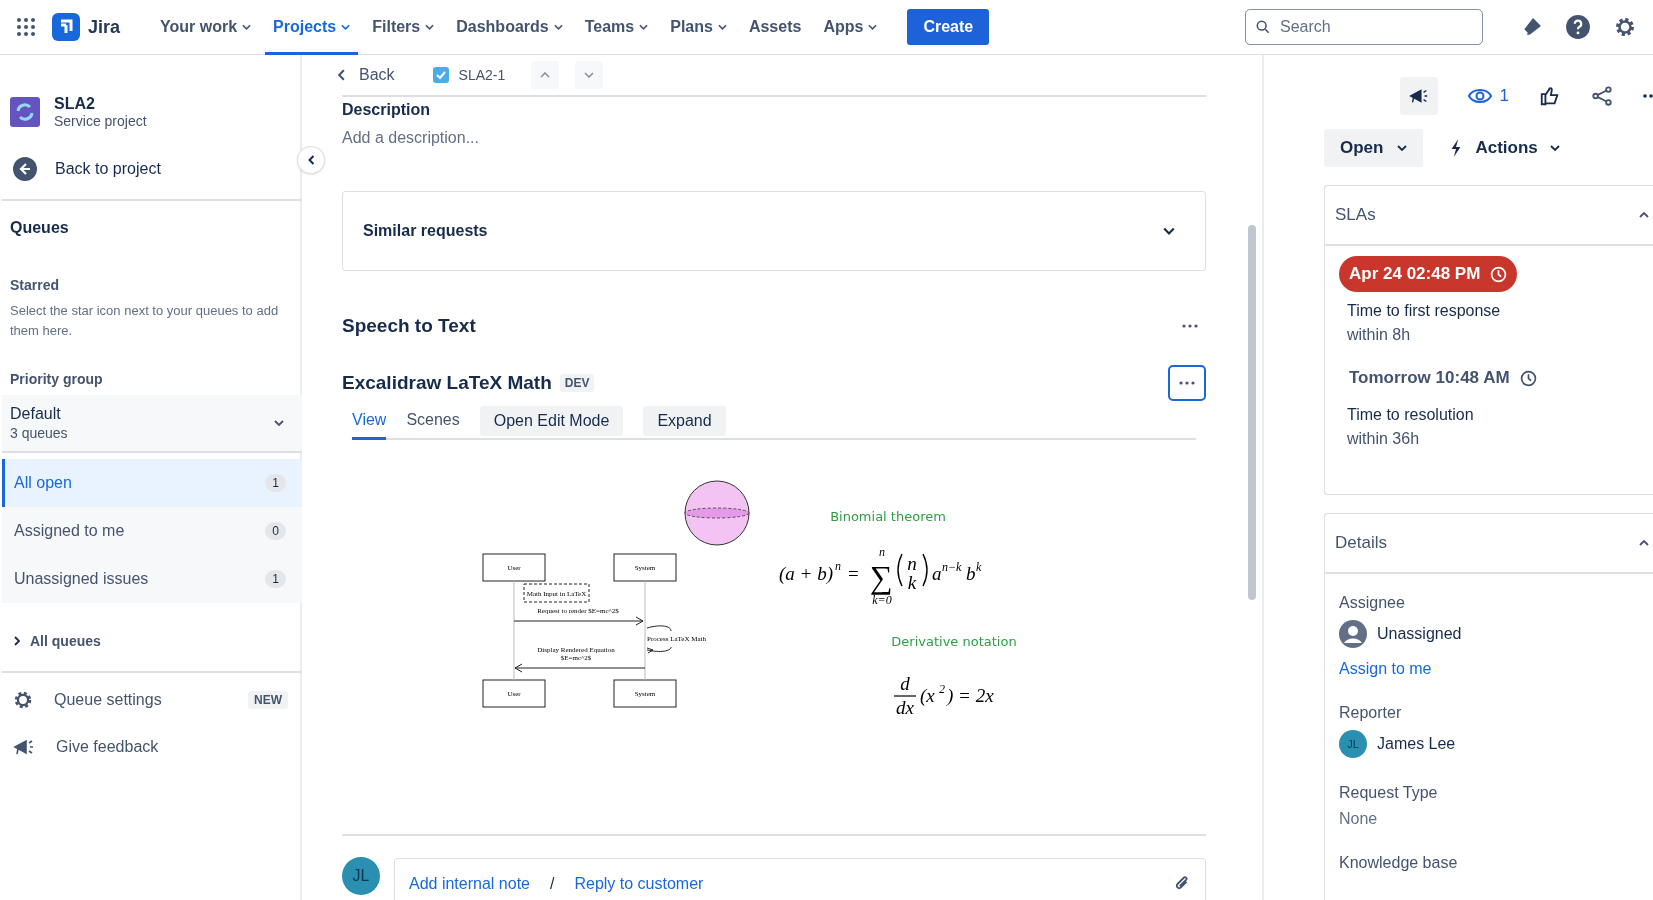 This screenshot has height=900, width=1653. Describe the element at coordinates (152, 424) in the screenshot. I see `priority-group-dropdown: Default 3 queues` at that location.